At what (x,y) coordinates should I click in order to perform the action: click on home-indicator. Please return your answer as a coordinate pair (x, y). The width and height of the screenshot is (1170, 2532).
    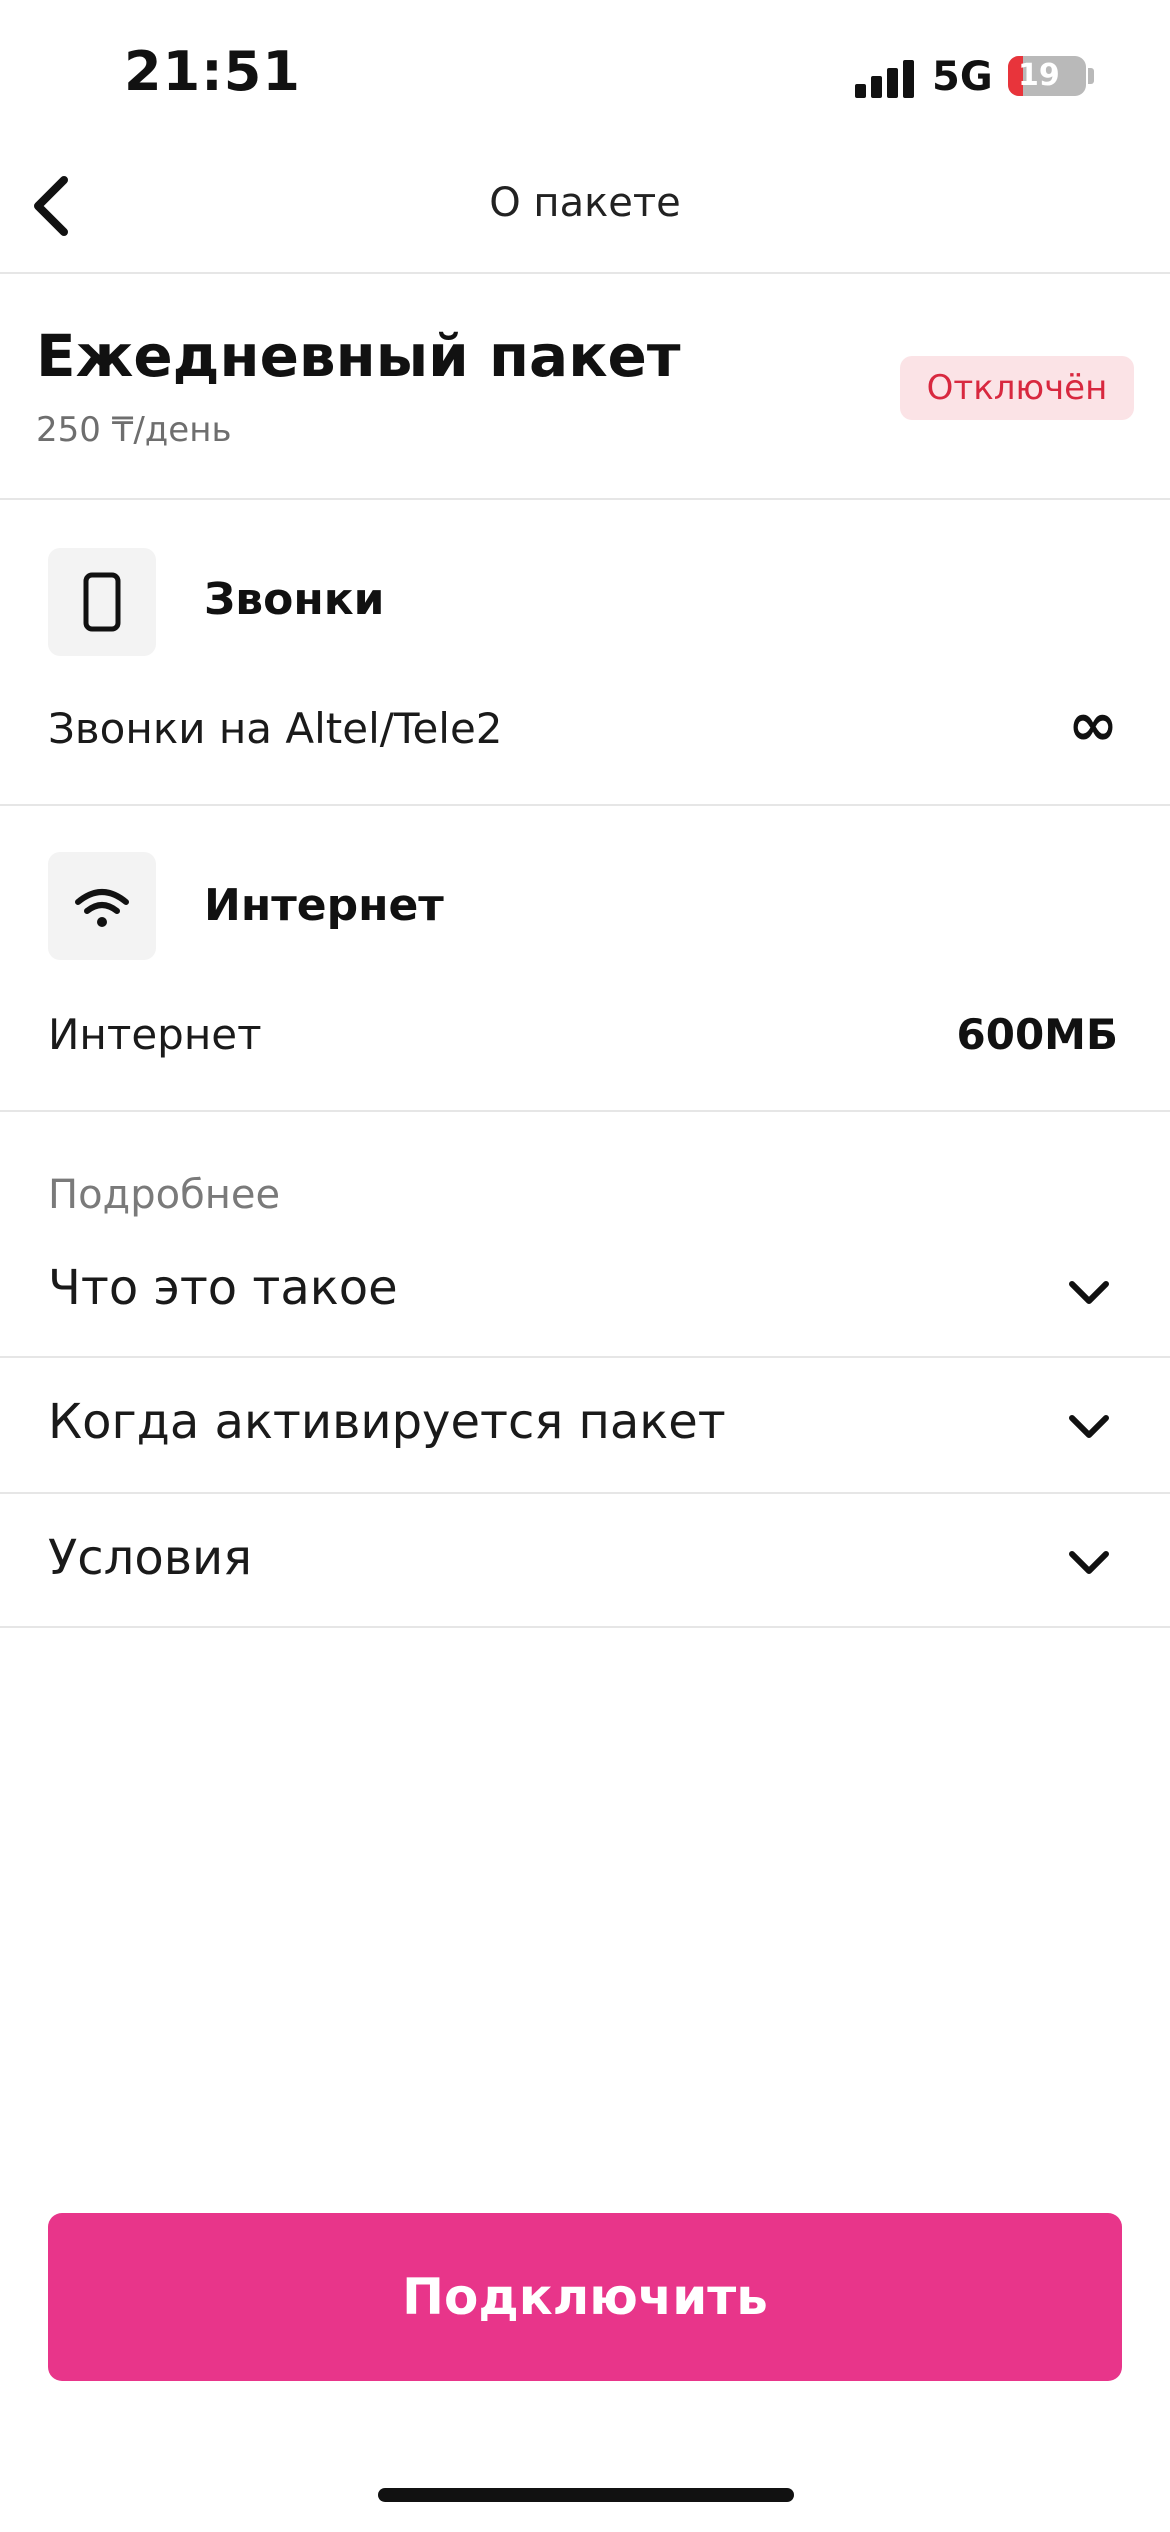
    Looking at the image, I should click on (586, 2495).